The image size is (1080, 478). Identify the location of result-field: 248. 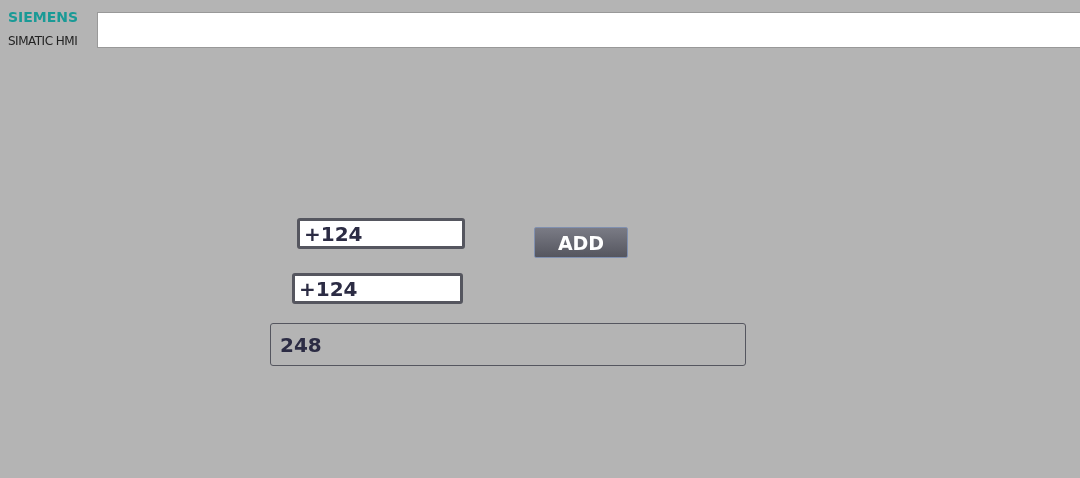
(508, 344).